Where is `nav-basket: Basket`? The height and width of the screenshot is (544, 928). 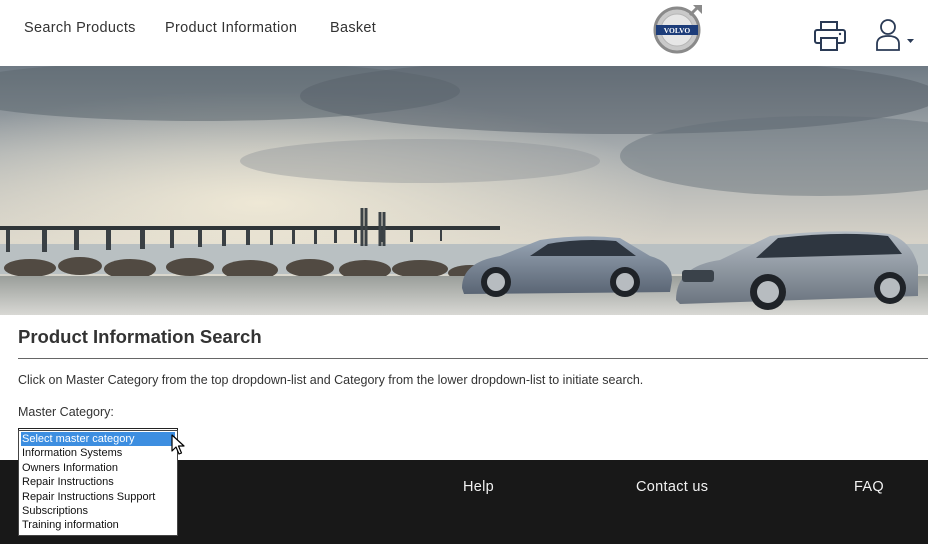
nav-basket: Basket is located at coordinates (353, 28).